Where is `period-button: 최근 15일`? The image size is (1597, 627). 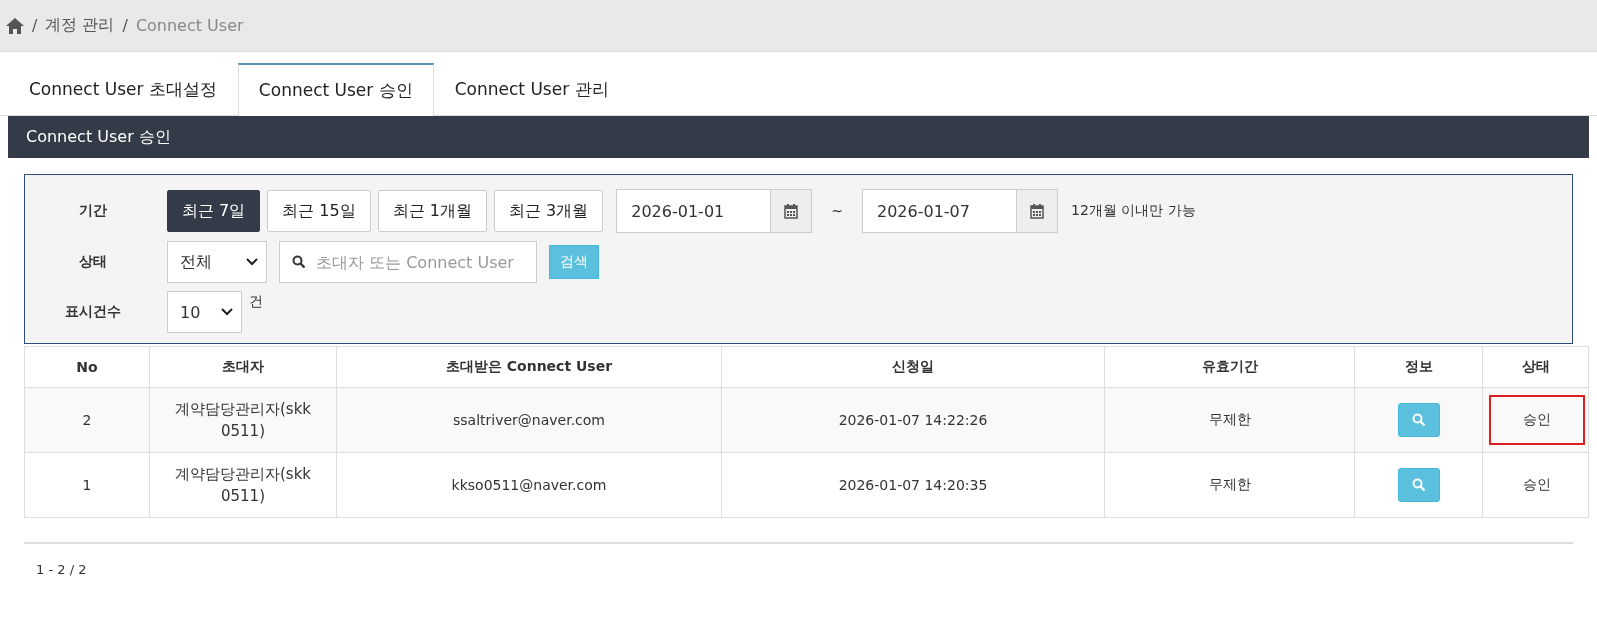
period-button: 최근 15일 is located at coordinates (319, 211).